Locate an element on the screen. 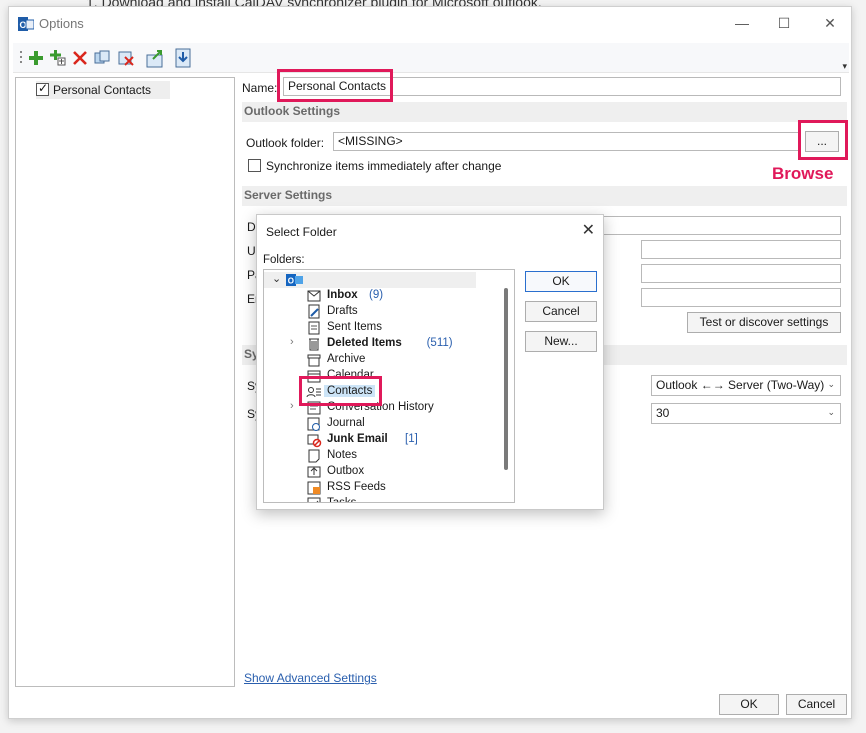  folder-item: Journal is located at coordinates (382, 424).